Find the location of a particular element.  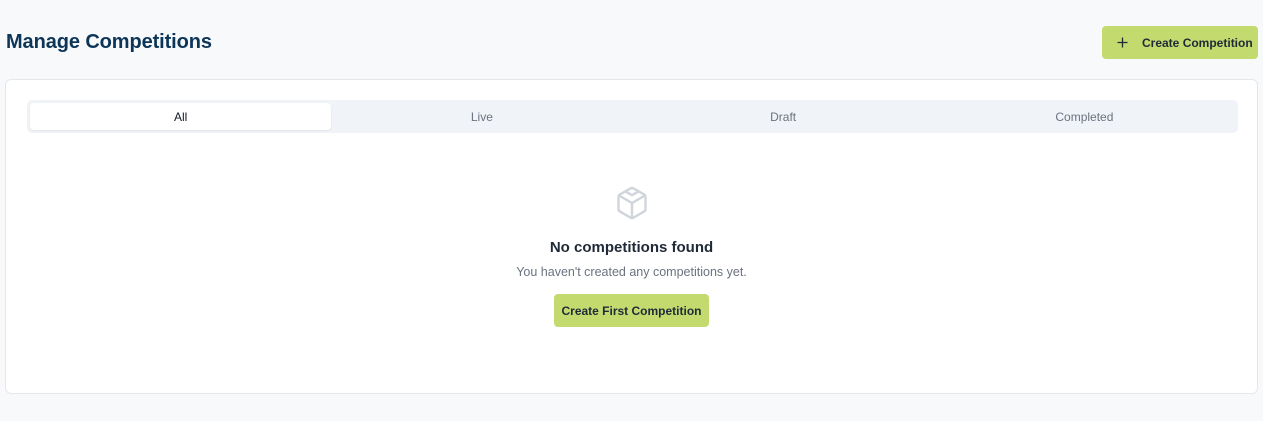

tab-completed: Completed is located at coordinates (1084, 116).